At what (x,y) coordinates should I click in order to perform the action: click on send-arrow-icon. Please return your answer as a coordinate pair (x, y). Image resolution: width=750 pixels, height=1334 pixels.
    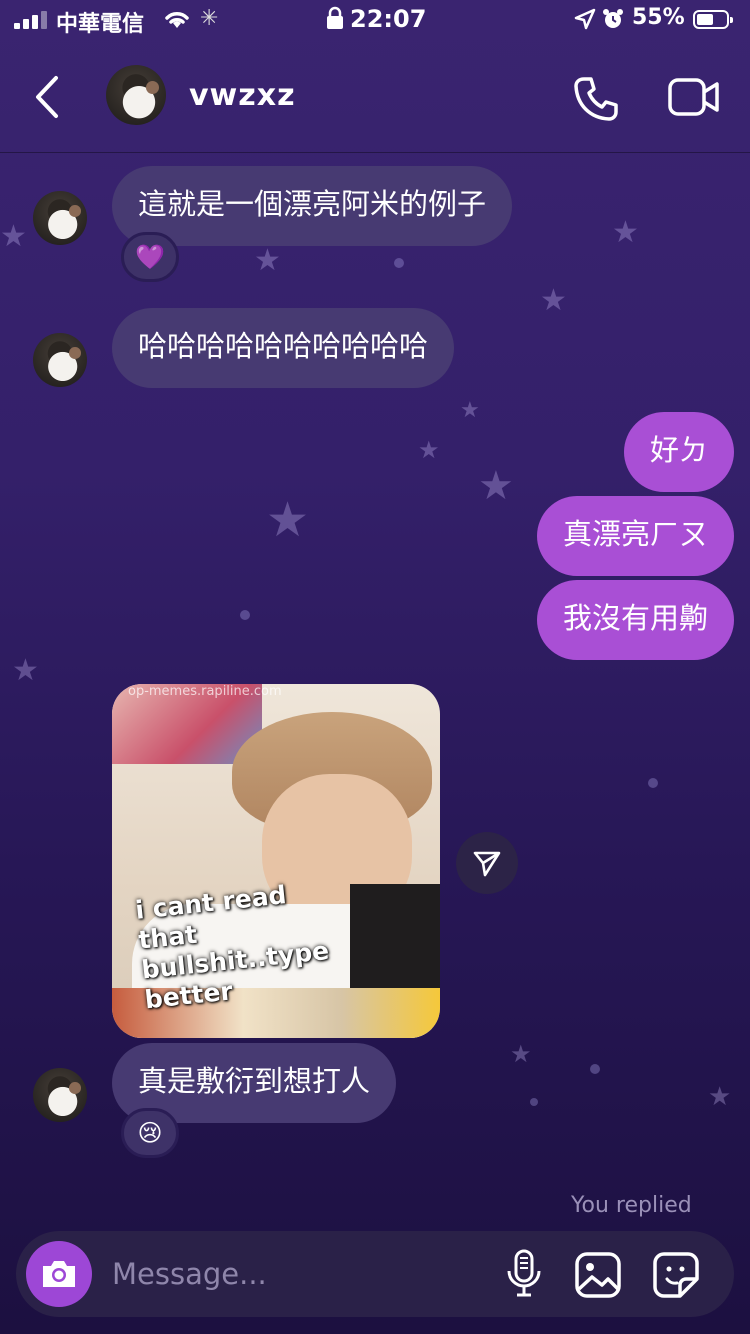
    Looking at the image, I should click on (487, 864).